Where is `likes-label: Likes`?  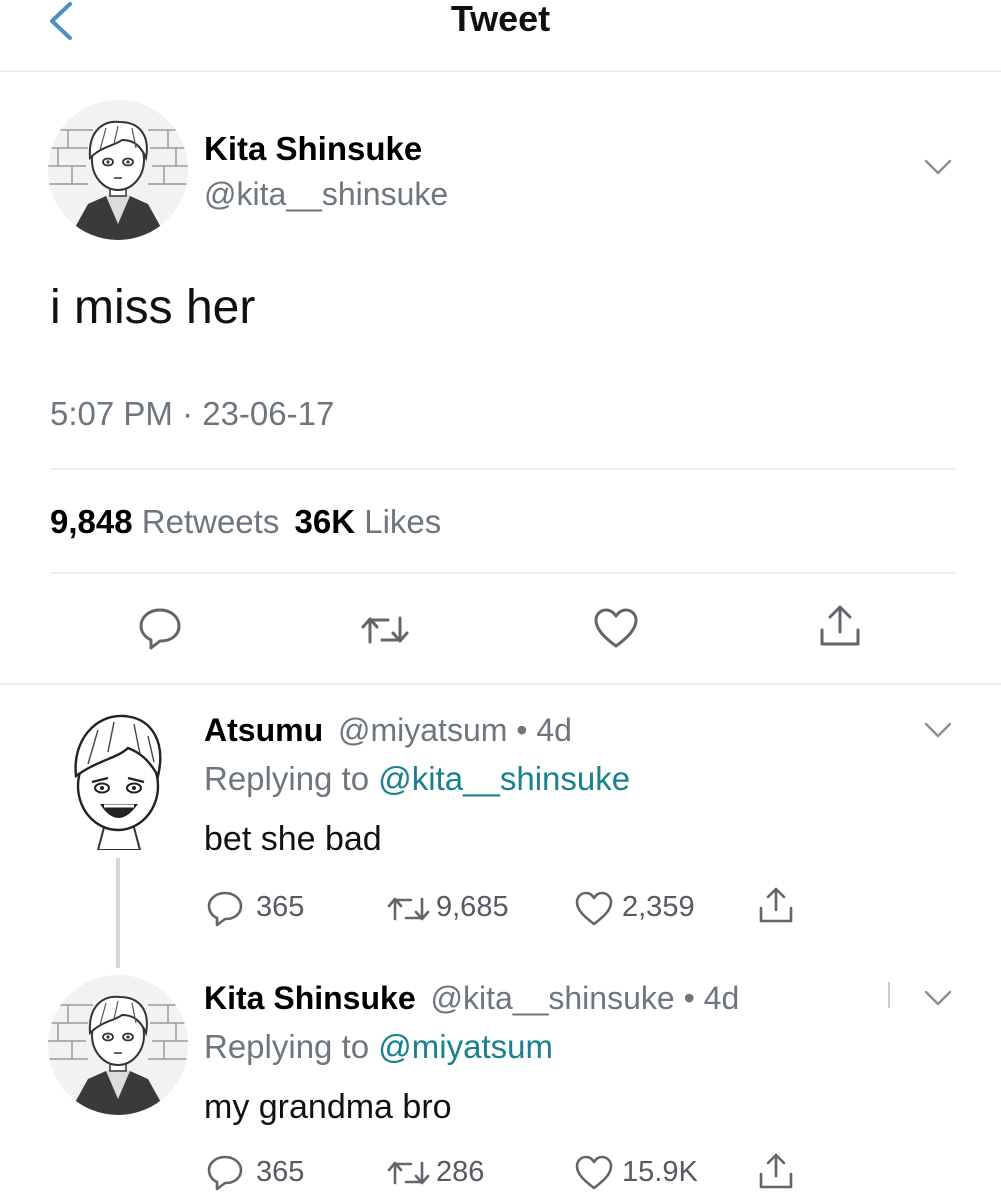 likes-label: Likes is located at coordinates (402, 521).